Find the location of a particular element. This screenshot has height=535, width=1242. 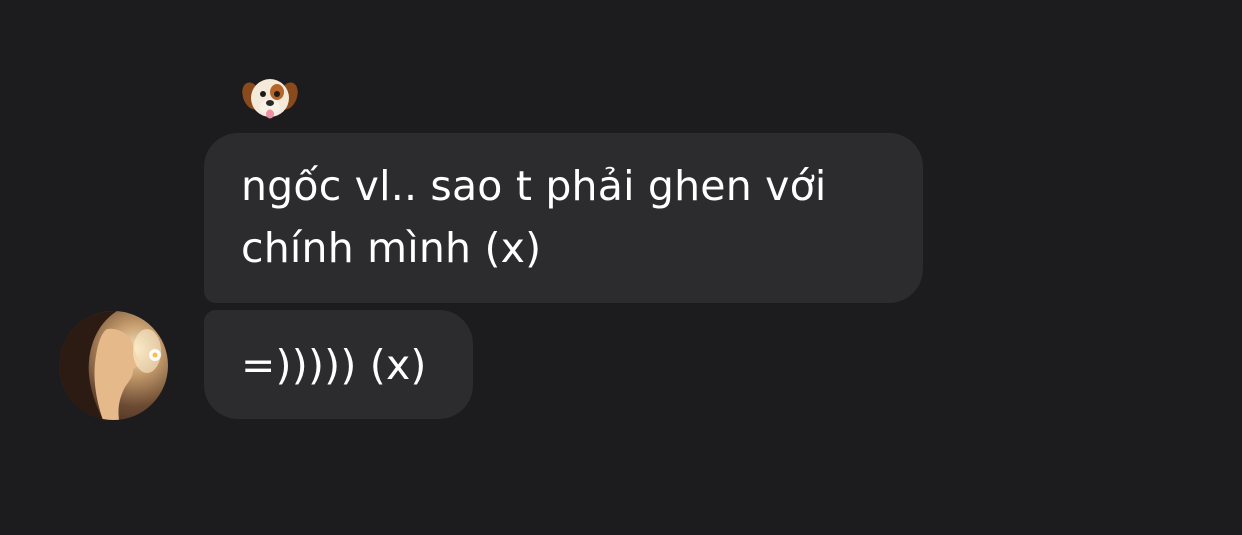

sender-avatar is located at coordinates (113, 365).